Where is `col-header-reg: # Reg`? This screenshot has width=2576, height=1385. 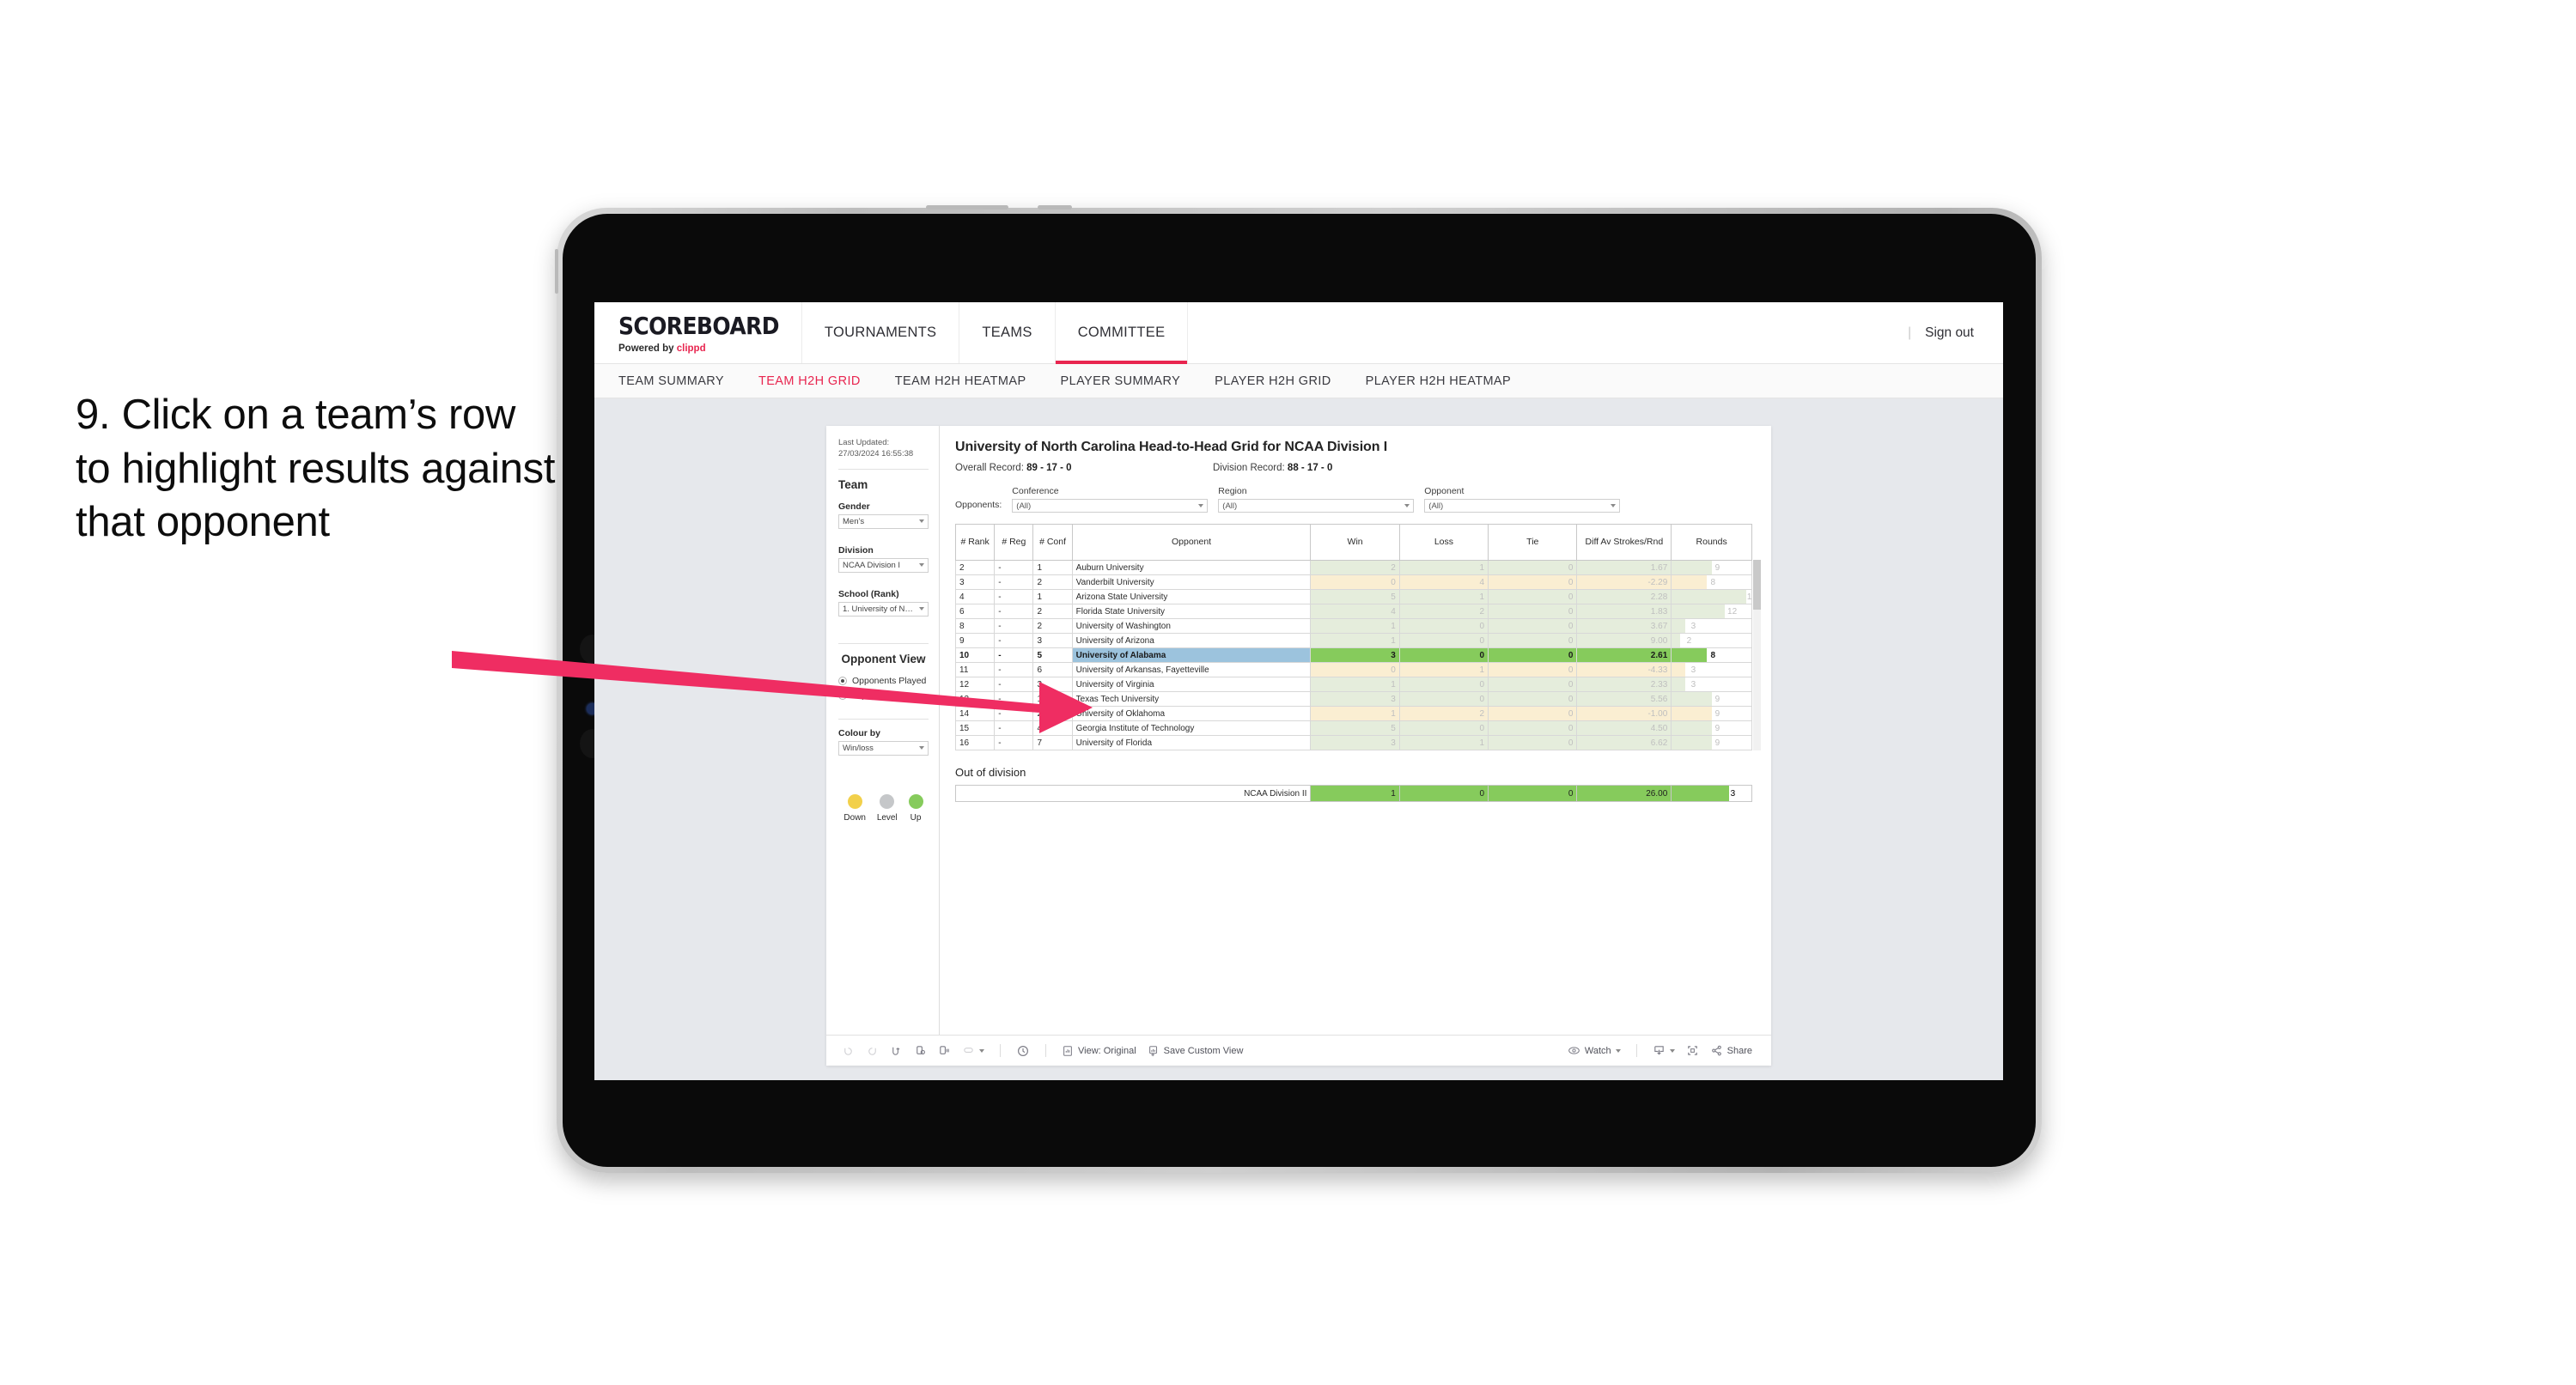 col-header-reg: # Reg is located at coordinates (1014, 542).